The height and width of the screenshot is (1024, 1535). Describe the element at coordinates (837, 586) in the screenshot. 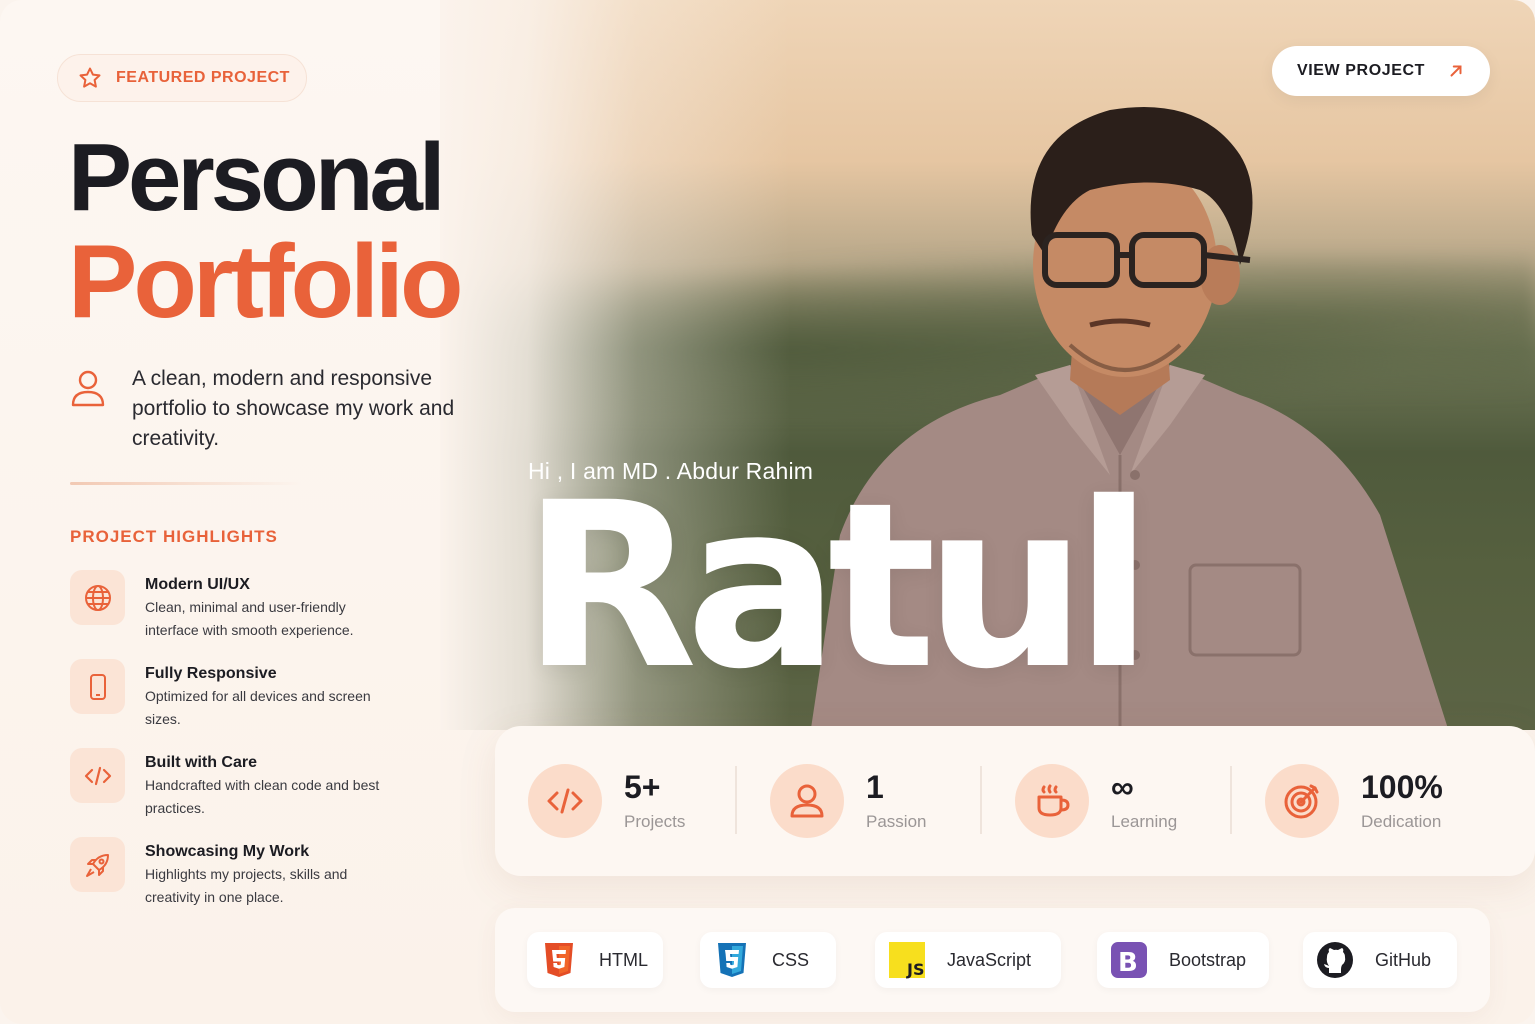

I see `hero-name: Ratul` at that location.